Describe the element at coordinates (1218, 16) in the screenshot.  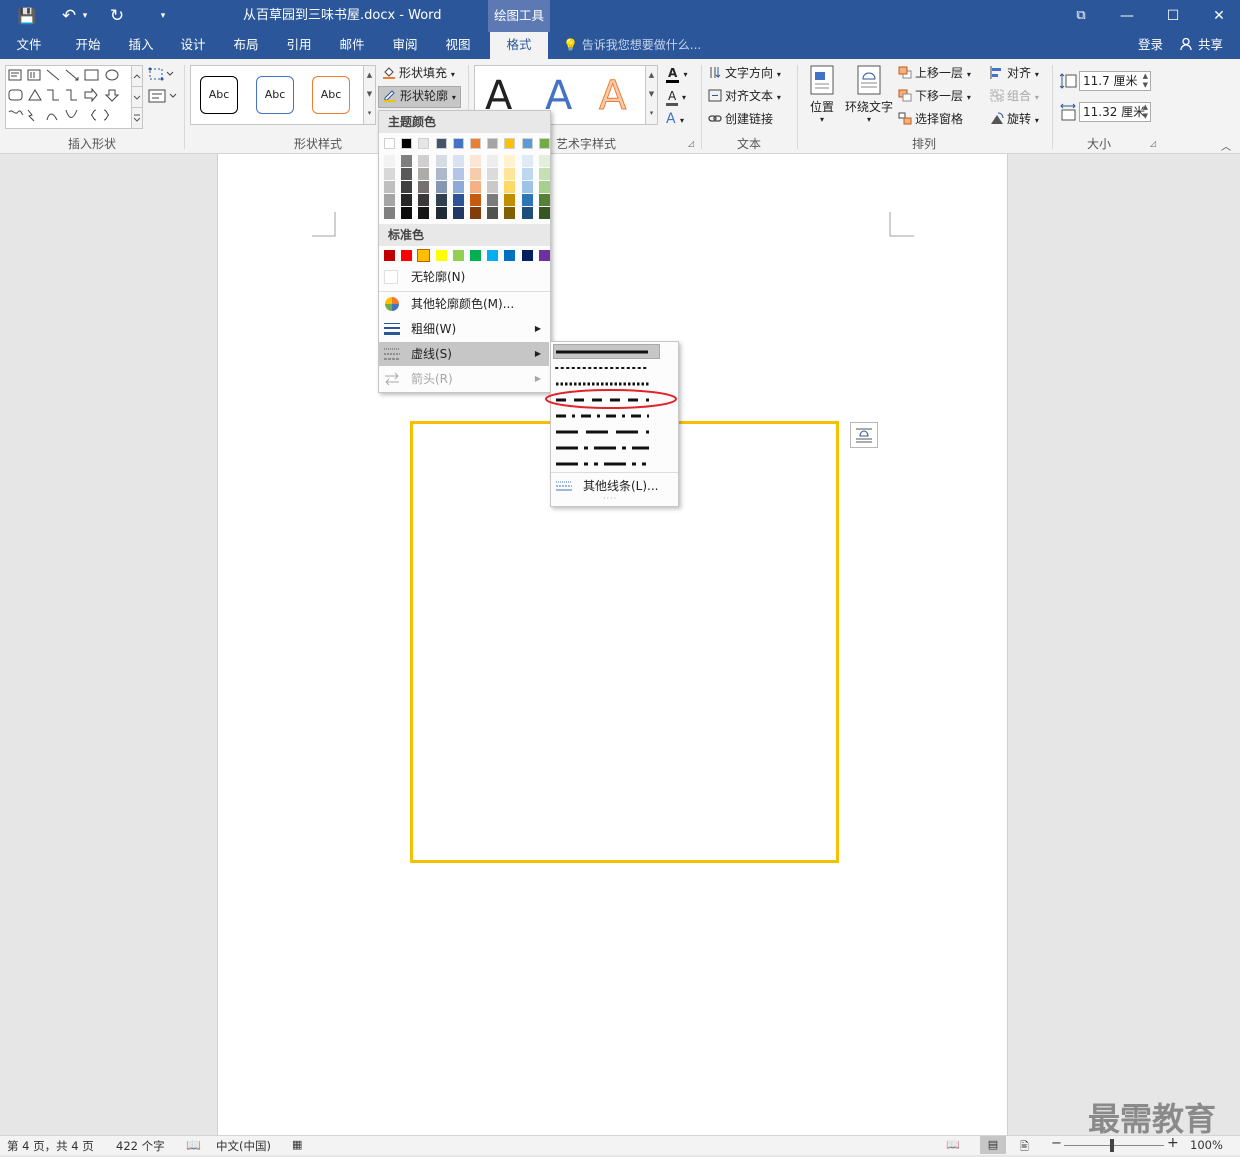
I see `close-button: ✕` at that location.